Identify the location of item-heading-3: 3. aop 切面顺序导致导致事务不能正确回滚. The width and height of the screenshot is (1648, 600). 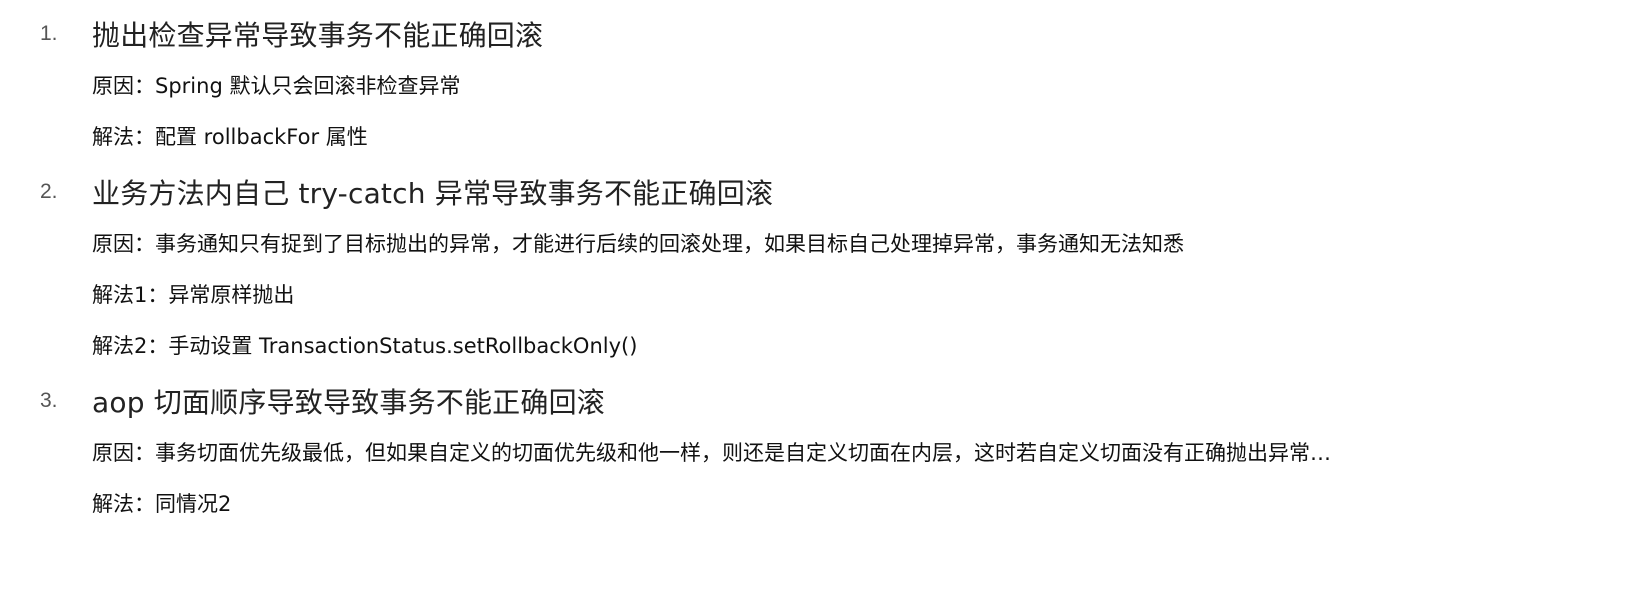
(322, 401).